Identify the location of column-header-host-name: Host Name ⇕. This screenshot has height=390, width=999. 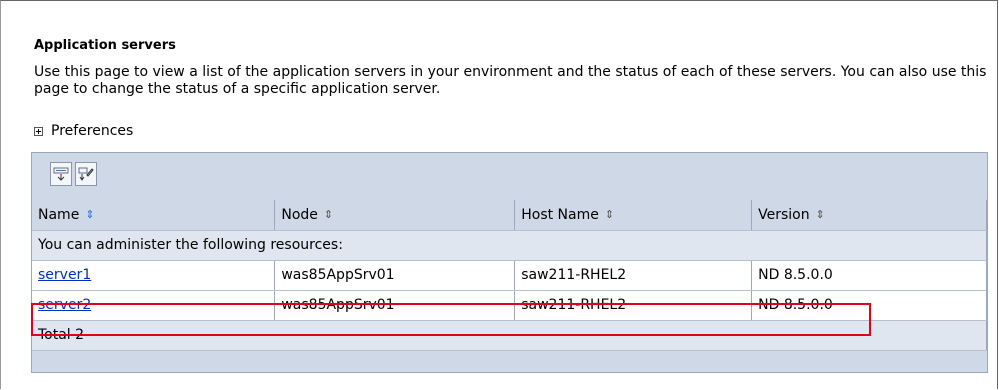
(633, 215).